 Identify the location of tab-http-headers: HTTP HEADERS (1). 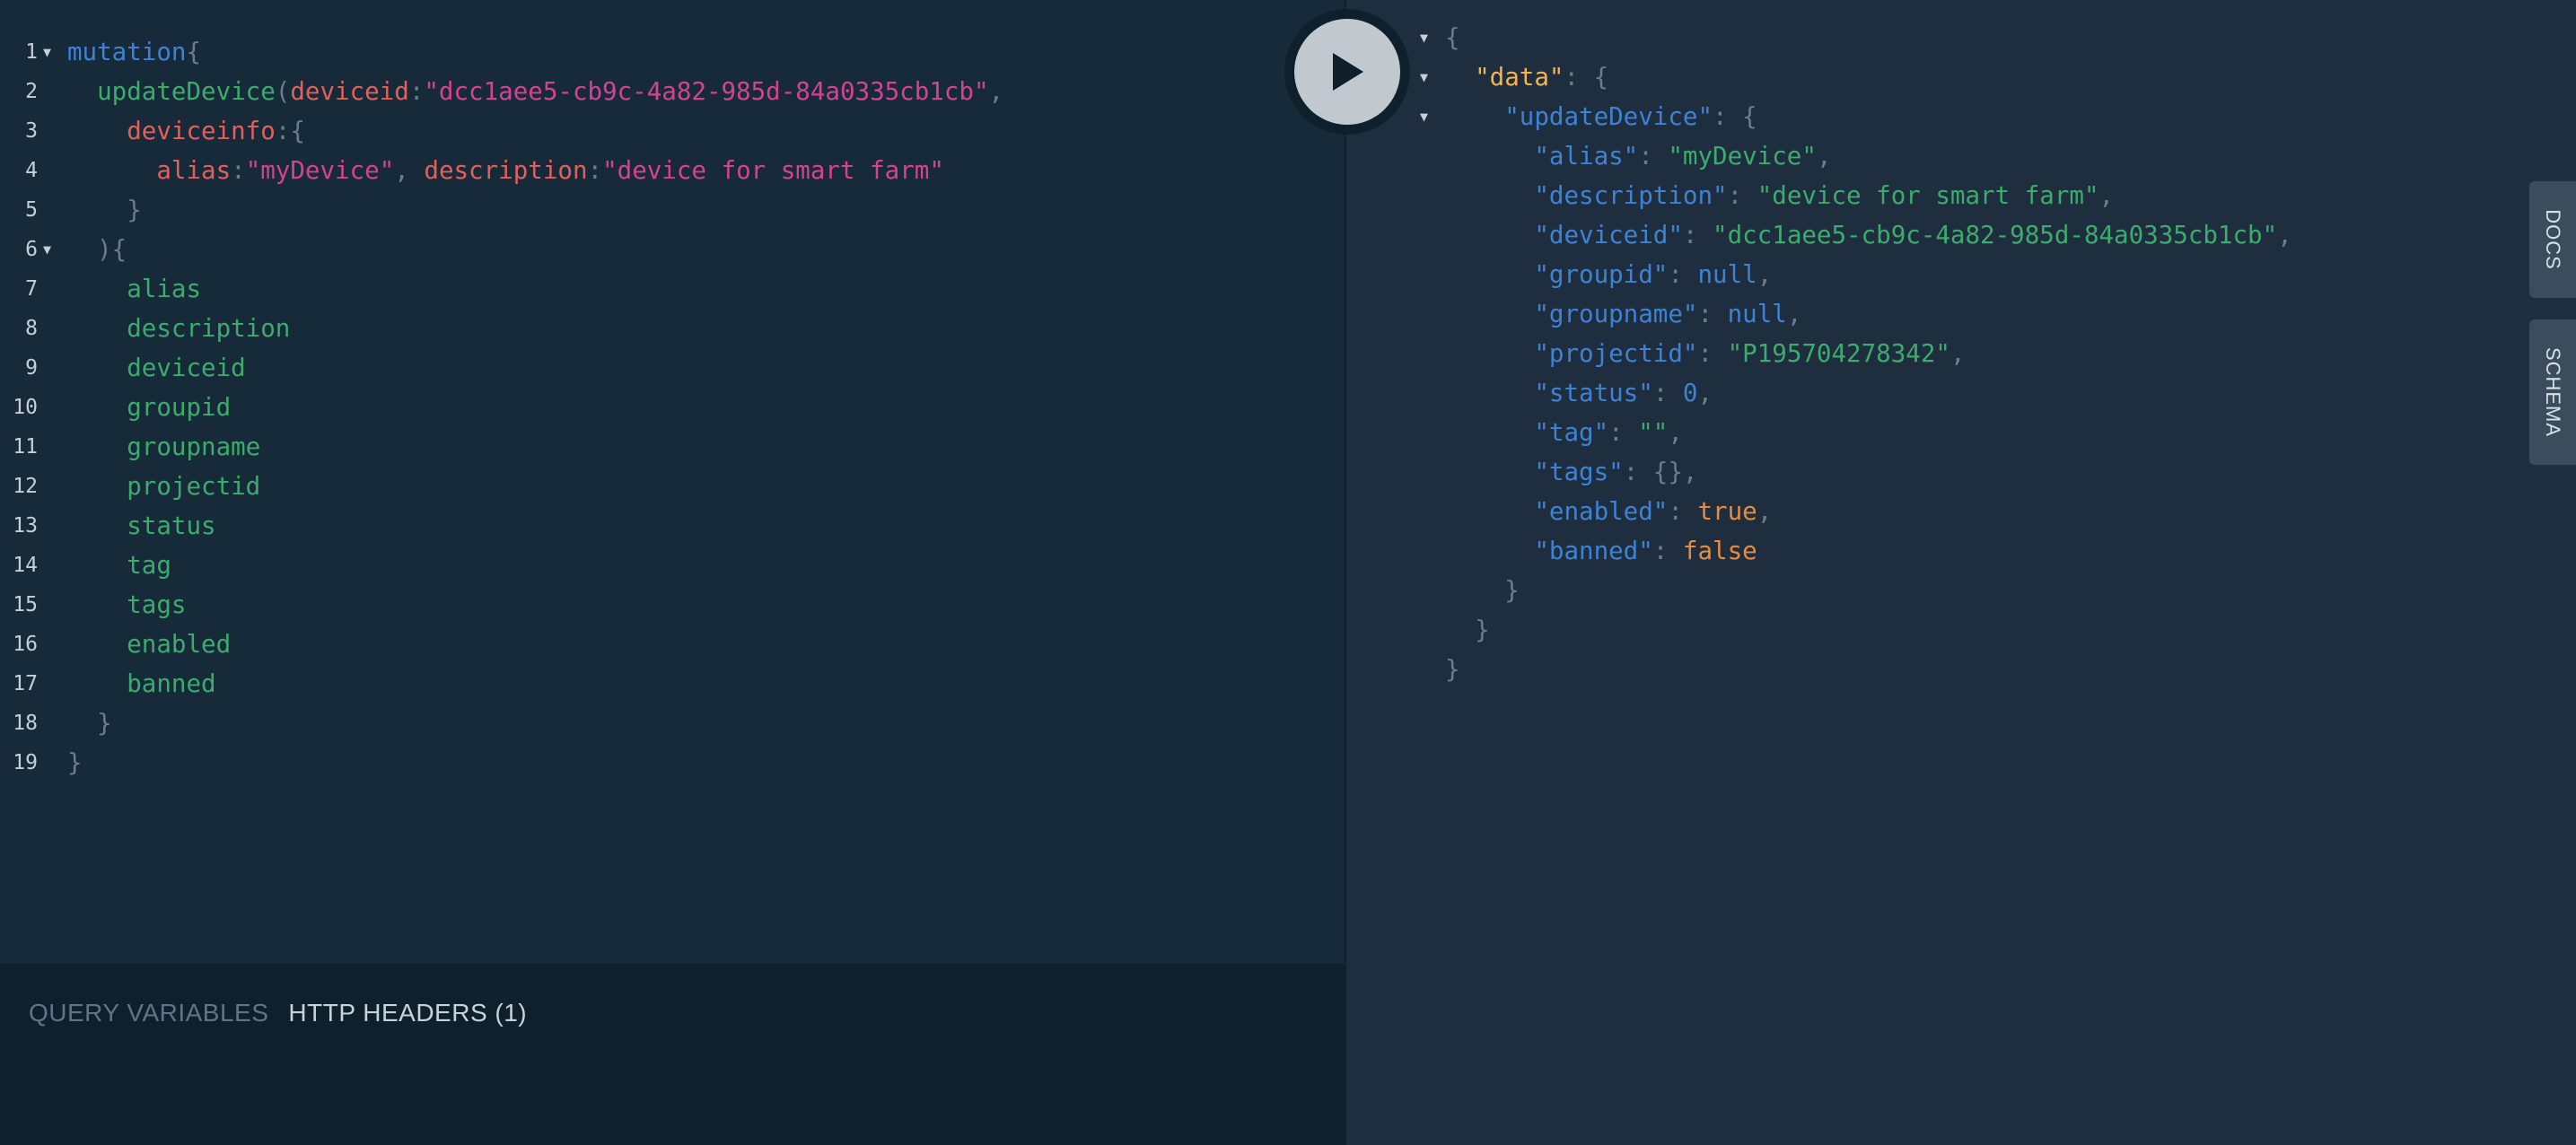
(407, 1013).